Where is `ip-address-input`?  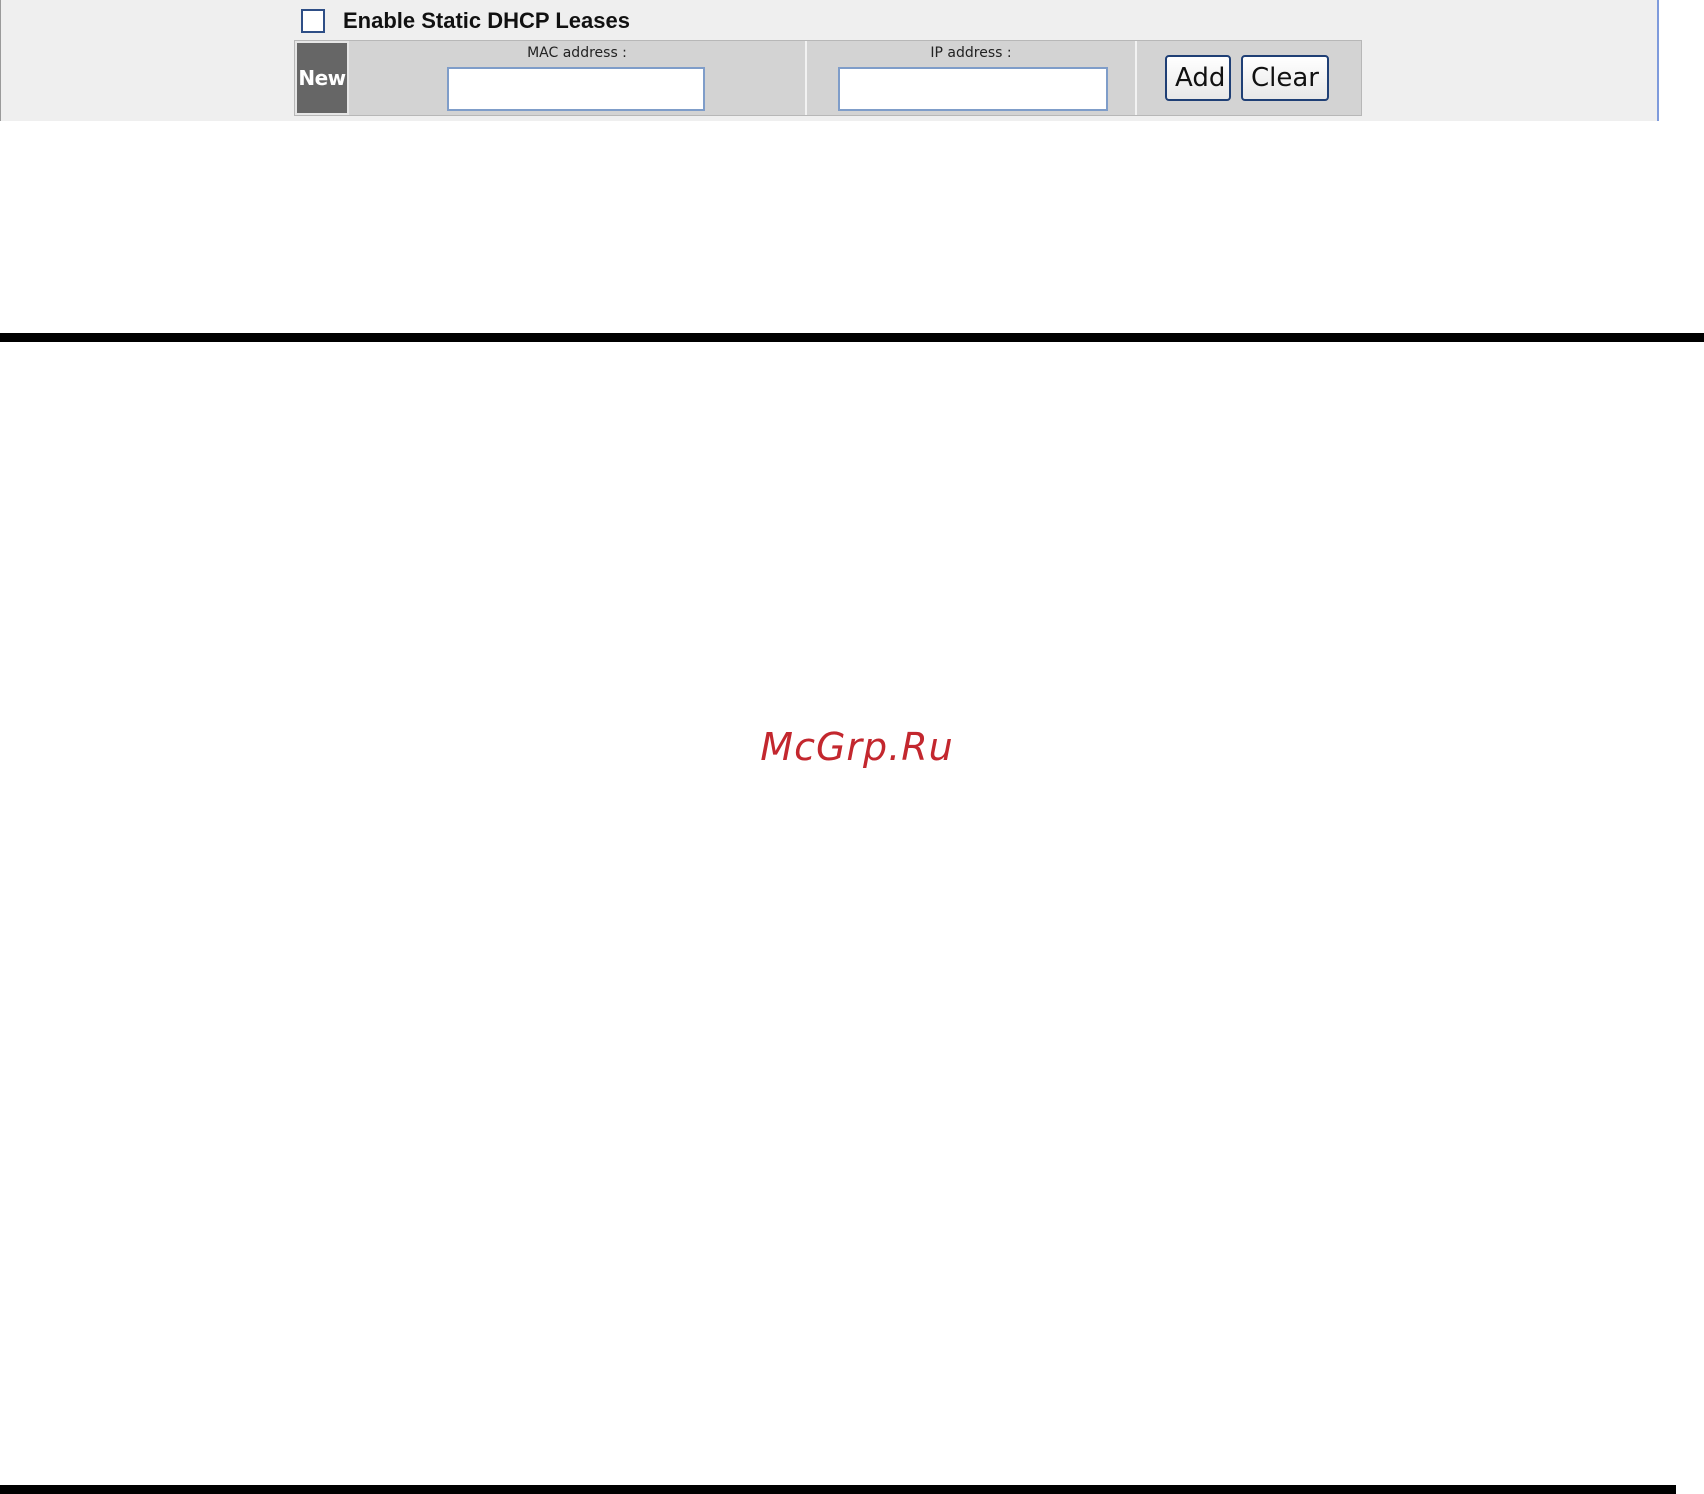
ip-address-input is located at coordinates (973, 89).